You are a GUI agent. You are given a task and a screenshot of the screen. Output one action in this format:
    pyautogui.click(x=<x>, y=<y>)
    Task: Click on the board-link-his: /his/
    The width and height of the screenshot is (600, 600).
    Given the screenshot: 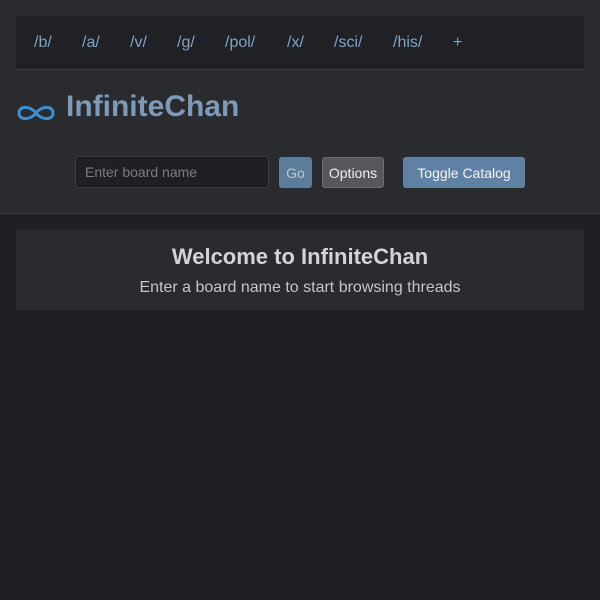 What is the action you would take?
    pyautogui.click(x=407, y=43)
    